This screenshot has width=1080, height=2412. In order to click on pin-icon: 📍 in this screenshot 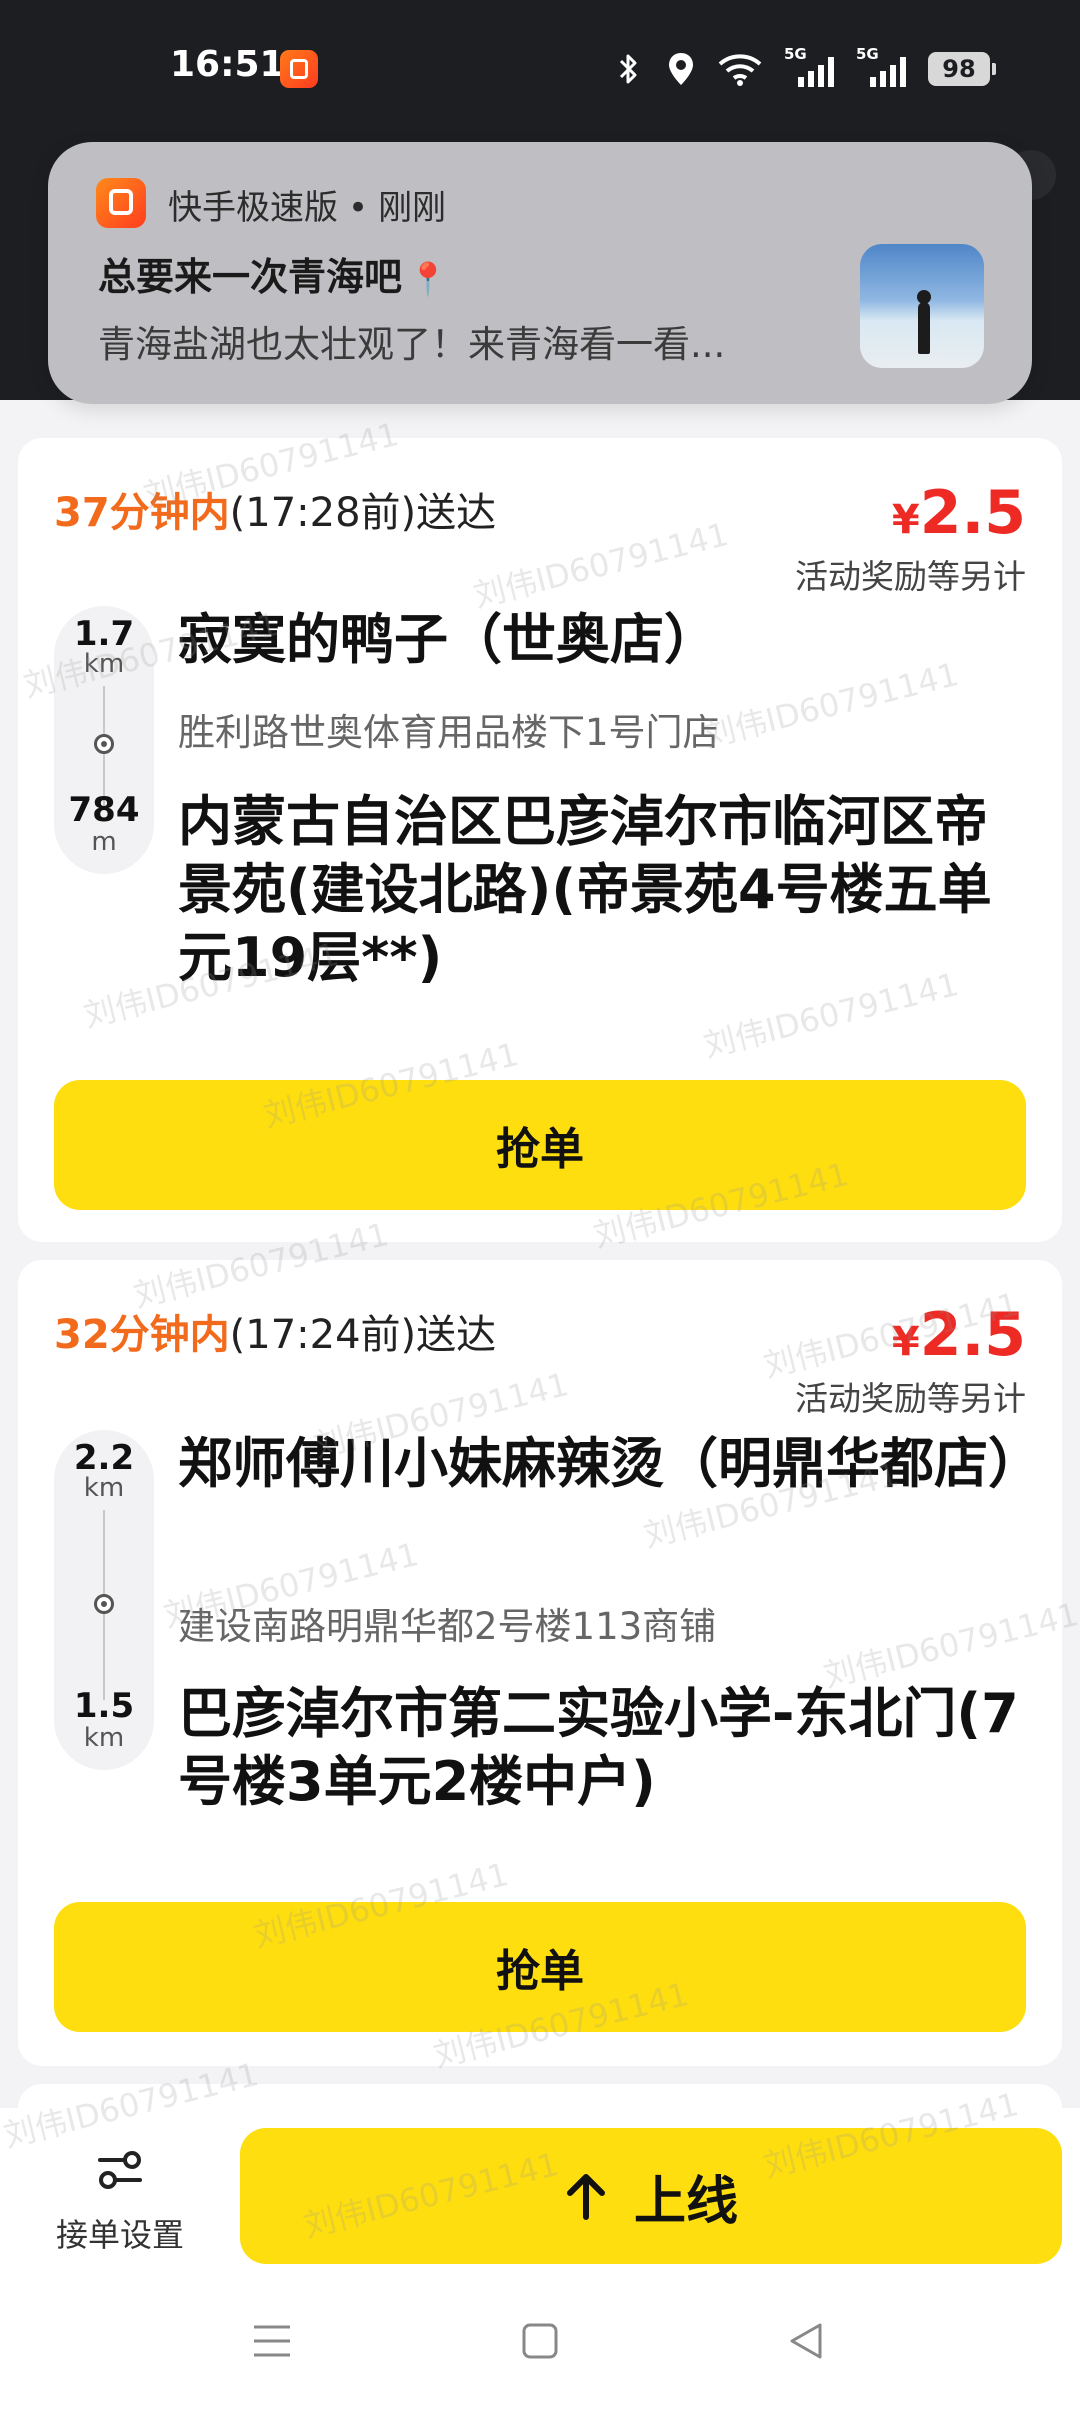, I will do `click(428, 279)`.